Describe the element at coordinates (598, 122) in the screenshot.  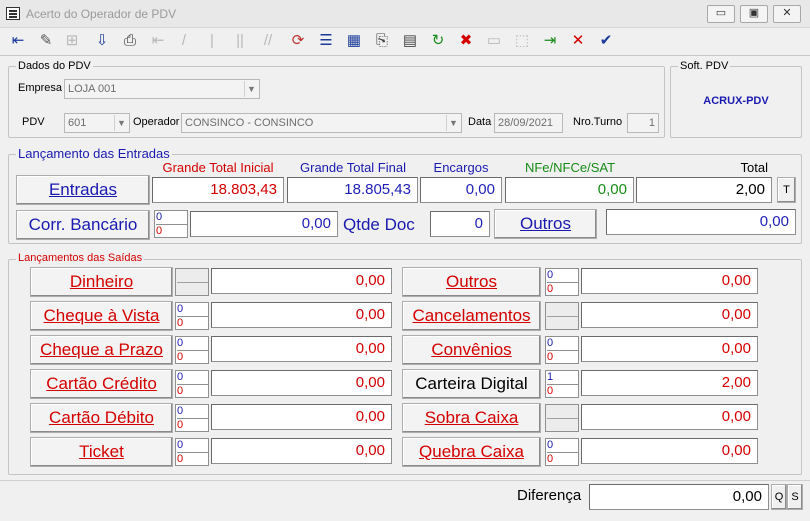
I see `turno-label: Nro.Turno` at that location.